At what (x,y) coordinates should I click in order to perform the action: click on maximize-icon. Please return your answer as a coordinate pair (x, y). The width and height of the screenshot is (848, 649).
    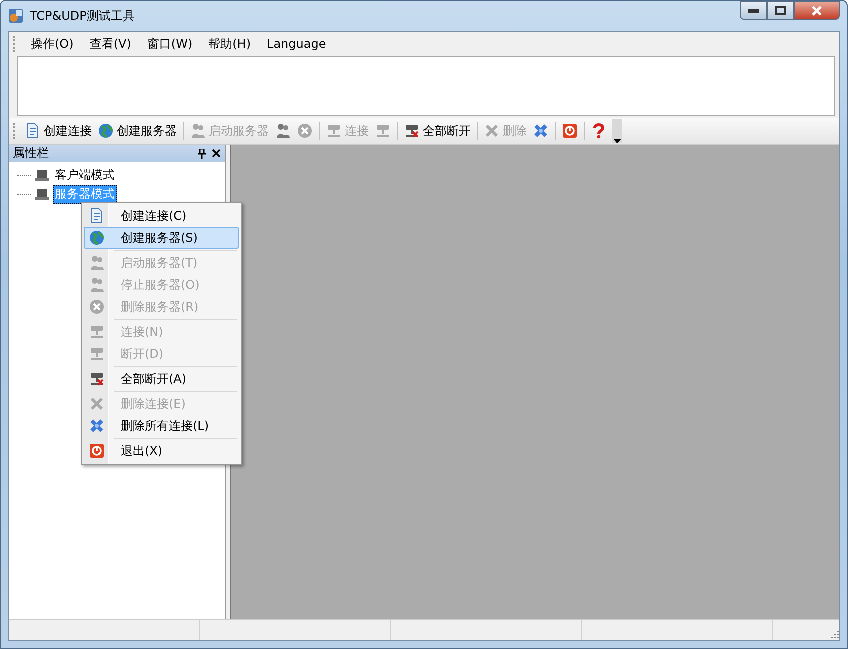
    Looking at the image, I should click on (780, 10).